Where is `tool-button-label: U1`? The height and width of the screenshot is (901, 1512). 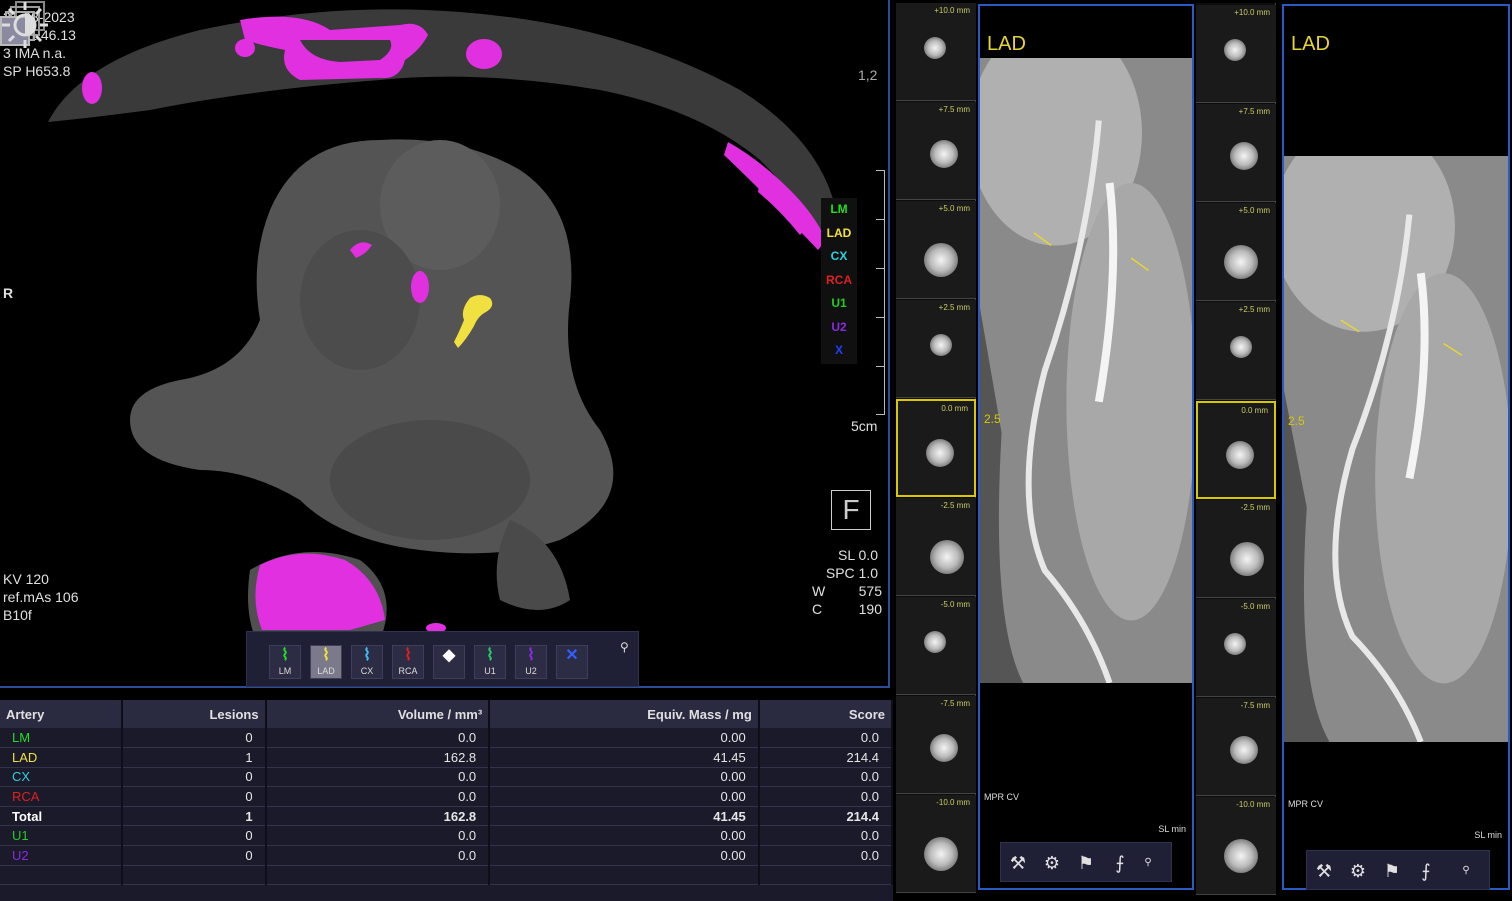 tool-button-label: U1 is located at coordinates (490, 671).